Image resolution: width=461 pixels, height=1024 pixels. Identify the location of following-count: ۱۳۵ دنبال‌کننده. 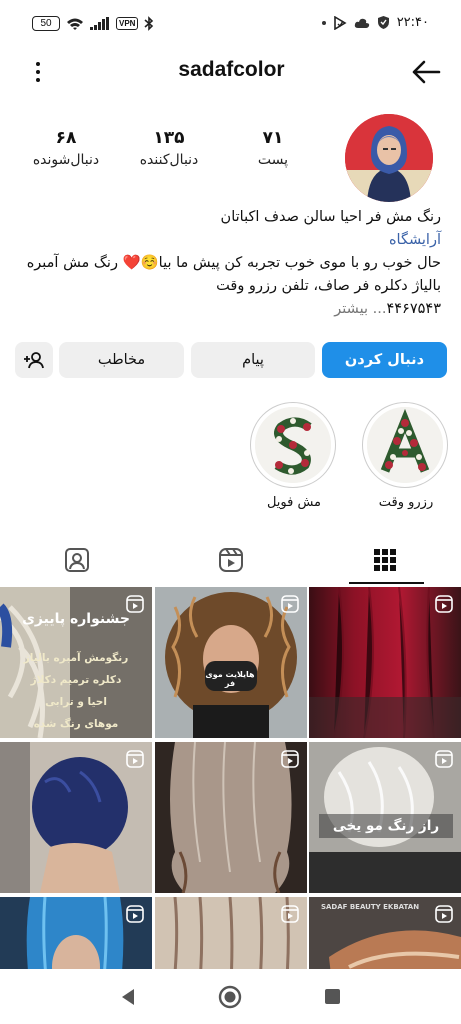
(169, 148).